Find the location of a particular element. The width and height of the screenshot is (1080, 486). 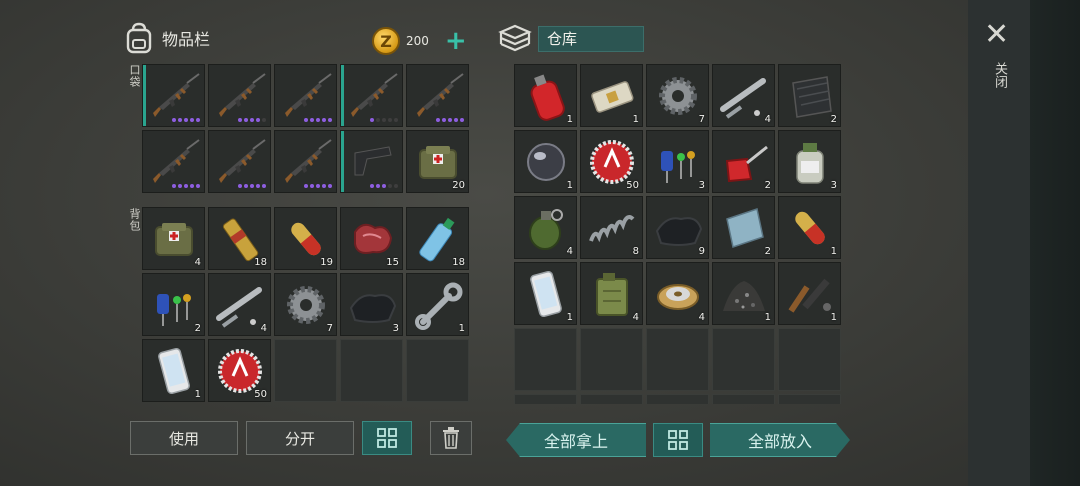

trash-button is located at coordinates (451, 438).